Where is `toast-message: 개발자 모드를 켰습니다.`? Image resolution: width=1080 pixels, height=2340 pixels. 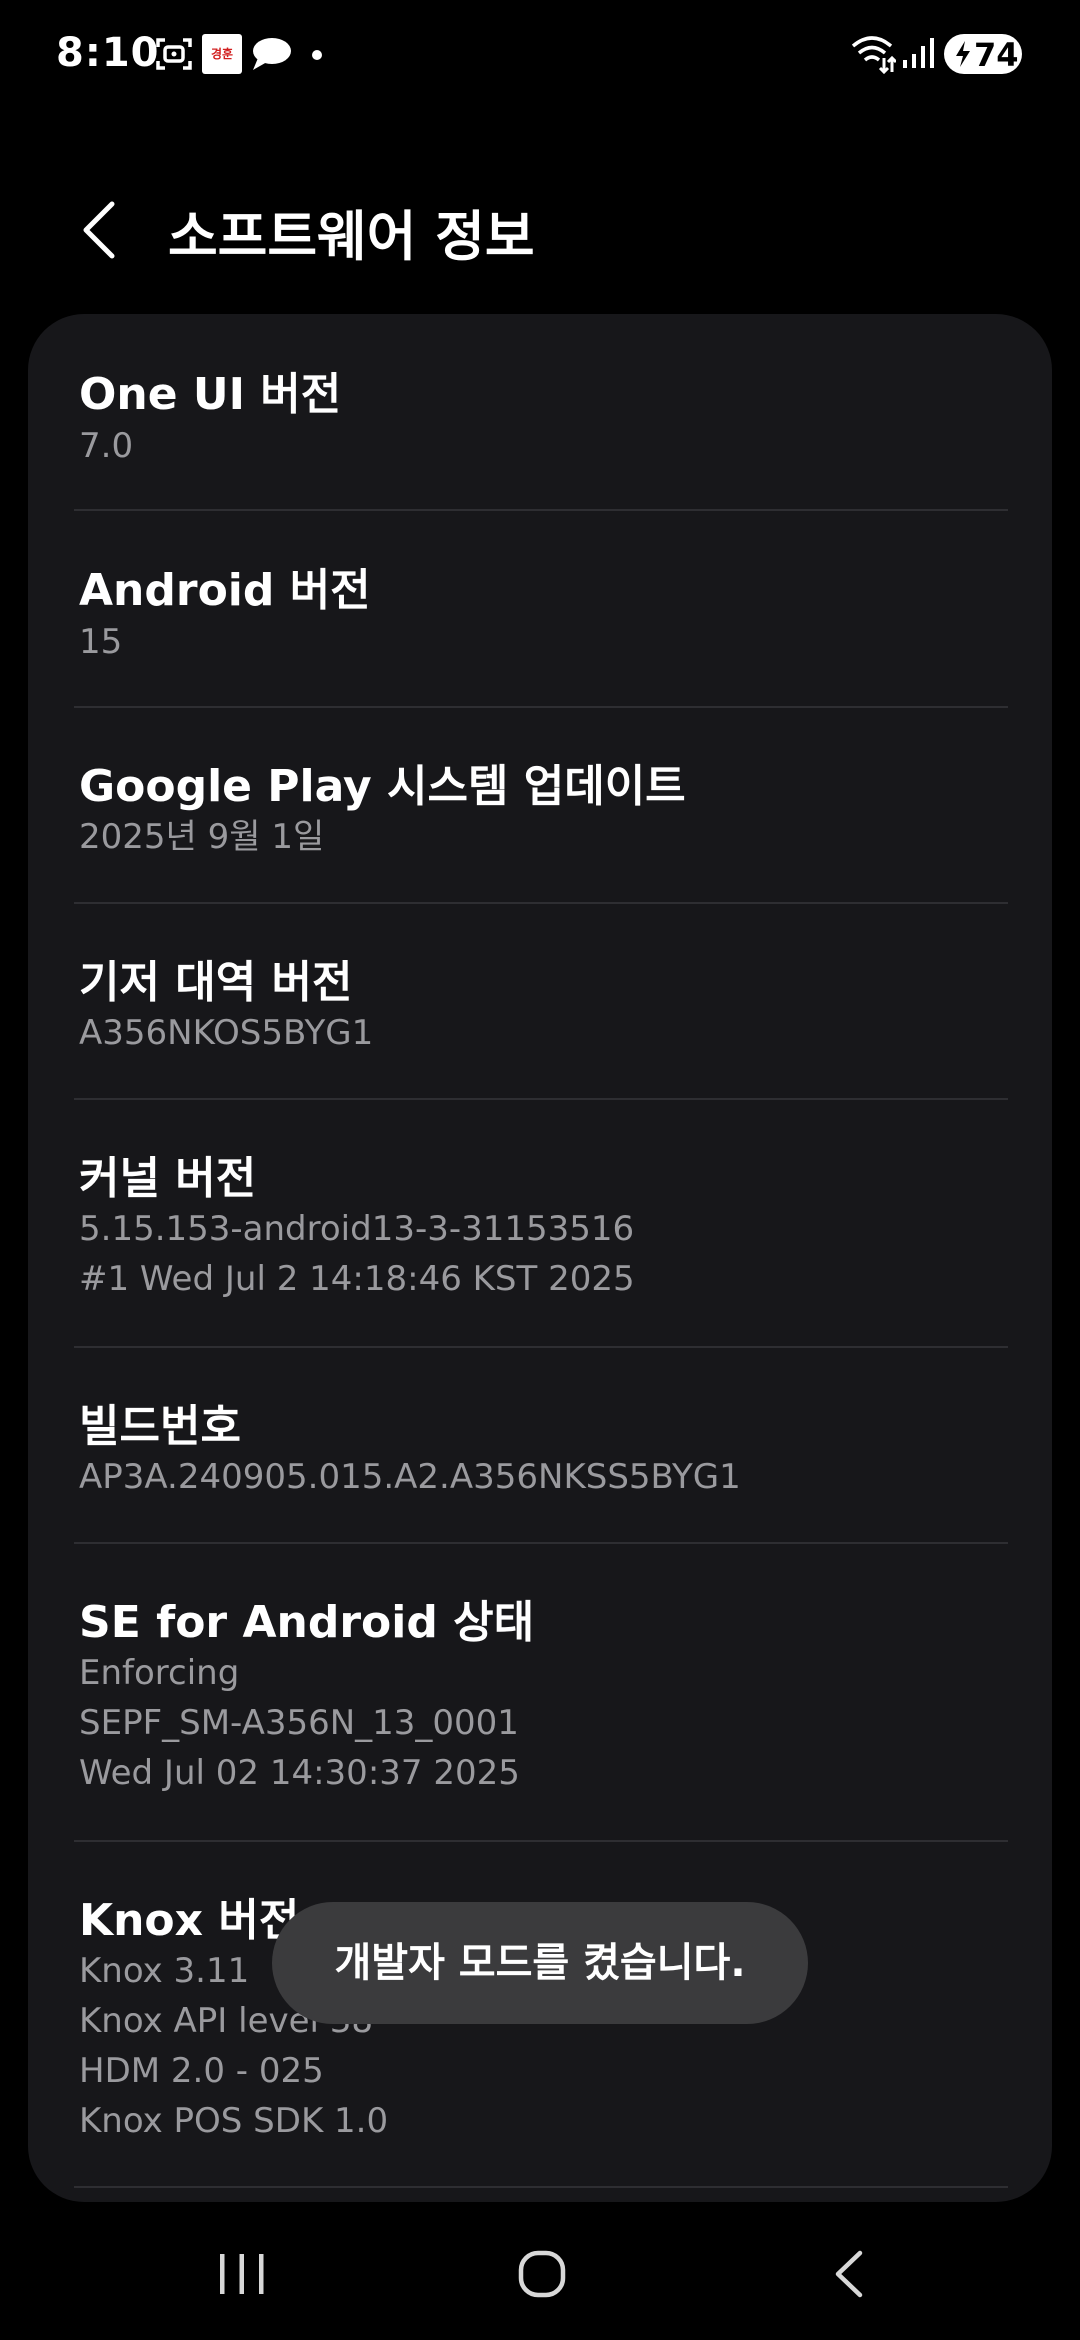
toast-message: 개발자 모드를 켰습니다. is located at coordinates (540, 1963).